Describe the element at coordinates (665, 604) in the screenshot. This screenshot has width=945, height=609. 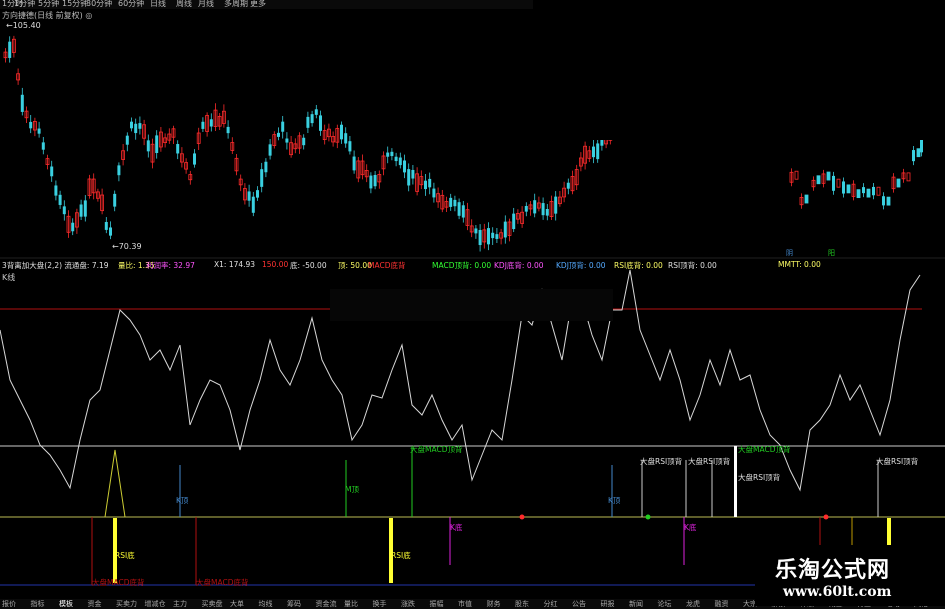
I see `bottom-tab-23: 论坛` at that location.